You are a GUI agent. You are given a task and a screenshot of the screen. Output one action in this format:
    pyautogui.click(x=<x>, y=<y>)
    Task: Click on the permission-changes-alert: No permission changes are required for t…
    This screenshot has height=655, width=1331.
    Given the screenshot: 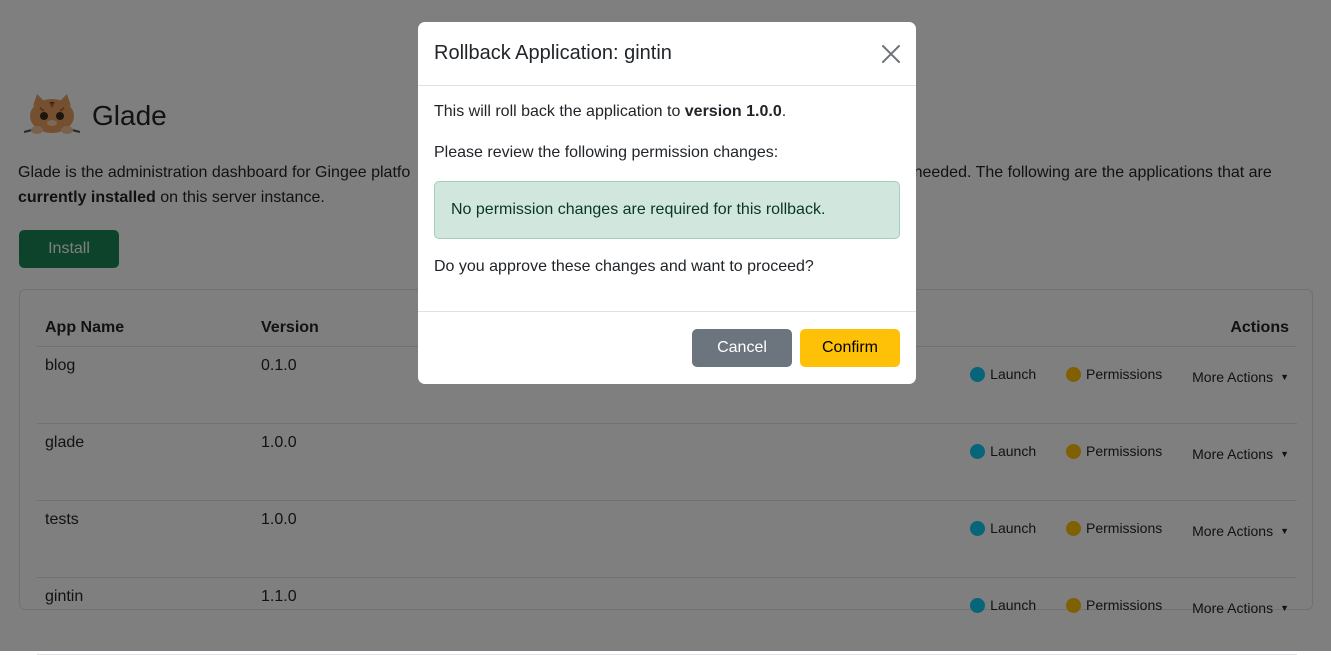 What is the action you would take?
    pyautogui.click(x=667, y=210)
    